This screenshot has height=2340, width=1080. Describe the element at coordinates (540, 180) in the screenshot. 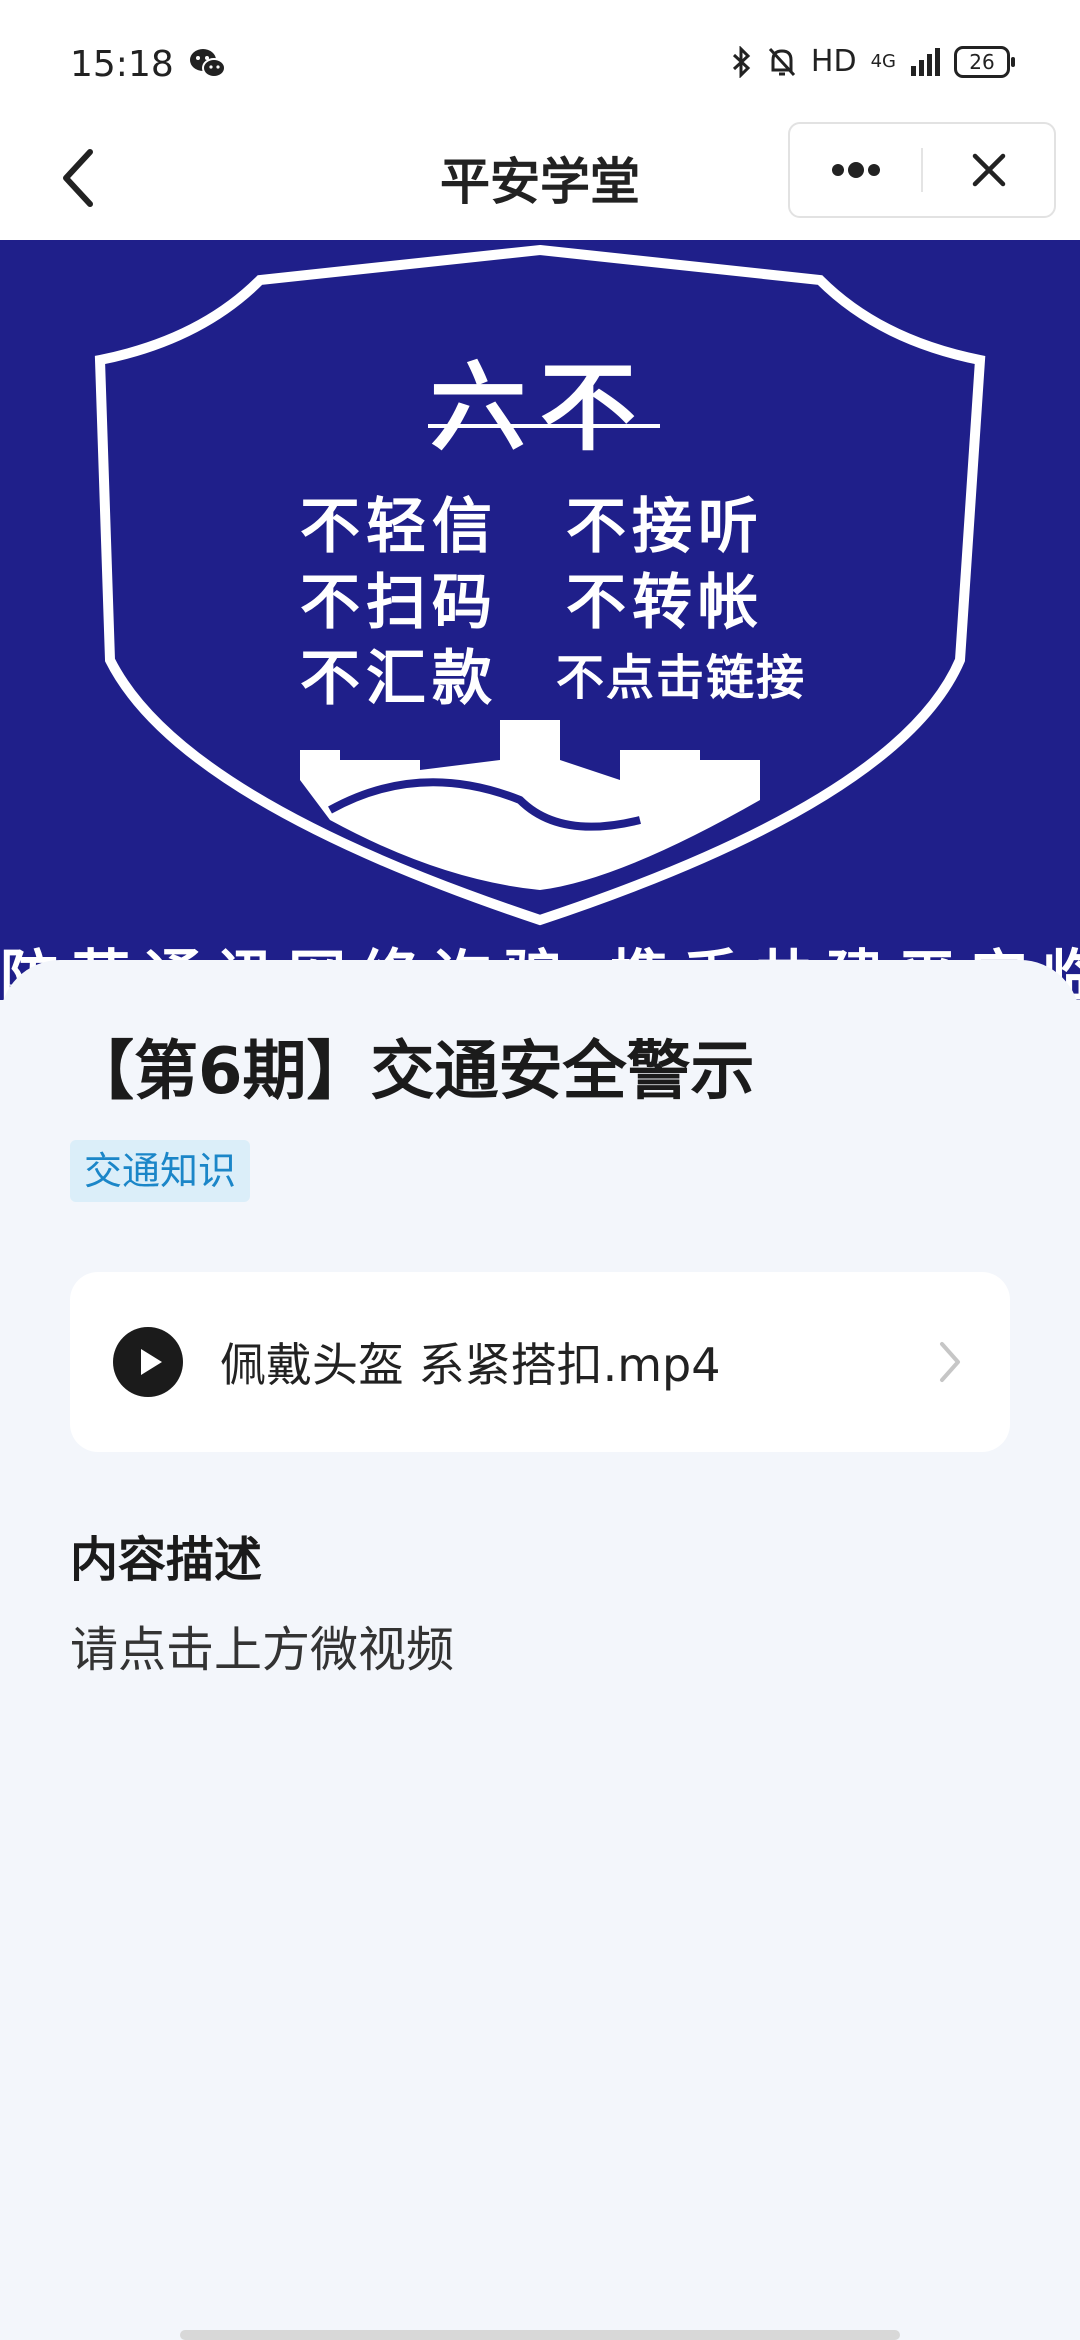

I see `nav-bar: 平安学堂` at that location.